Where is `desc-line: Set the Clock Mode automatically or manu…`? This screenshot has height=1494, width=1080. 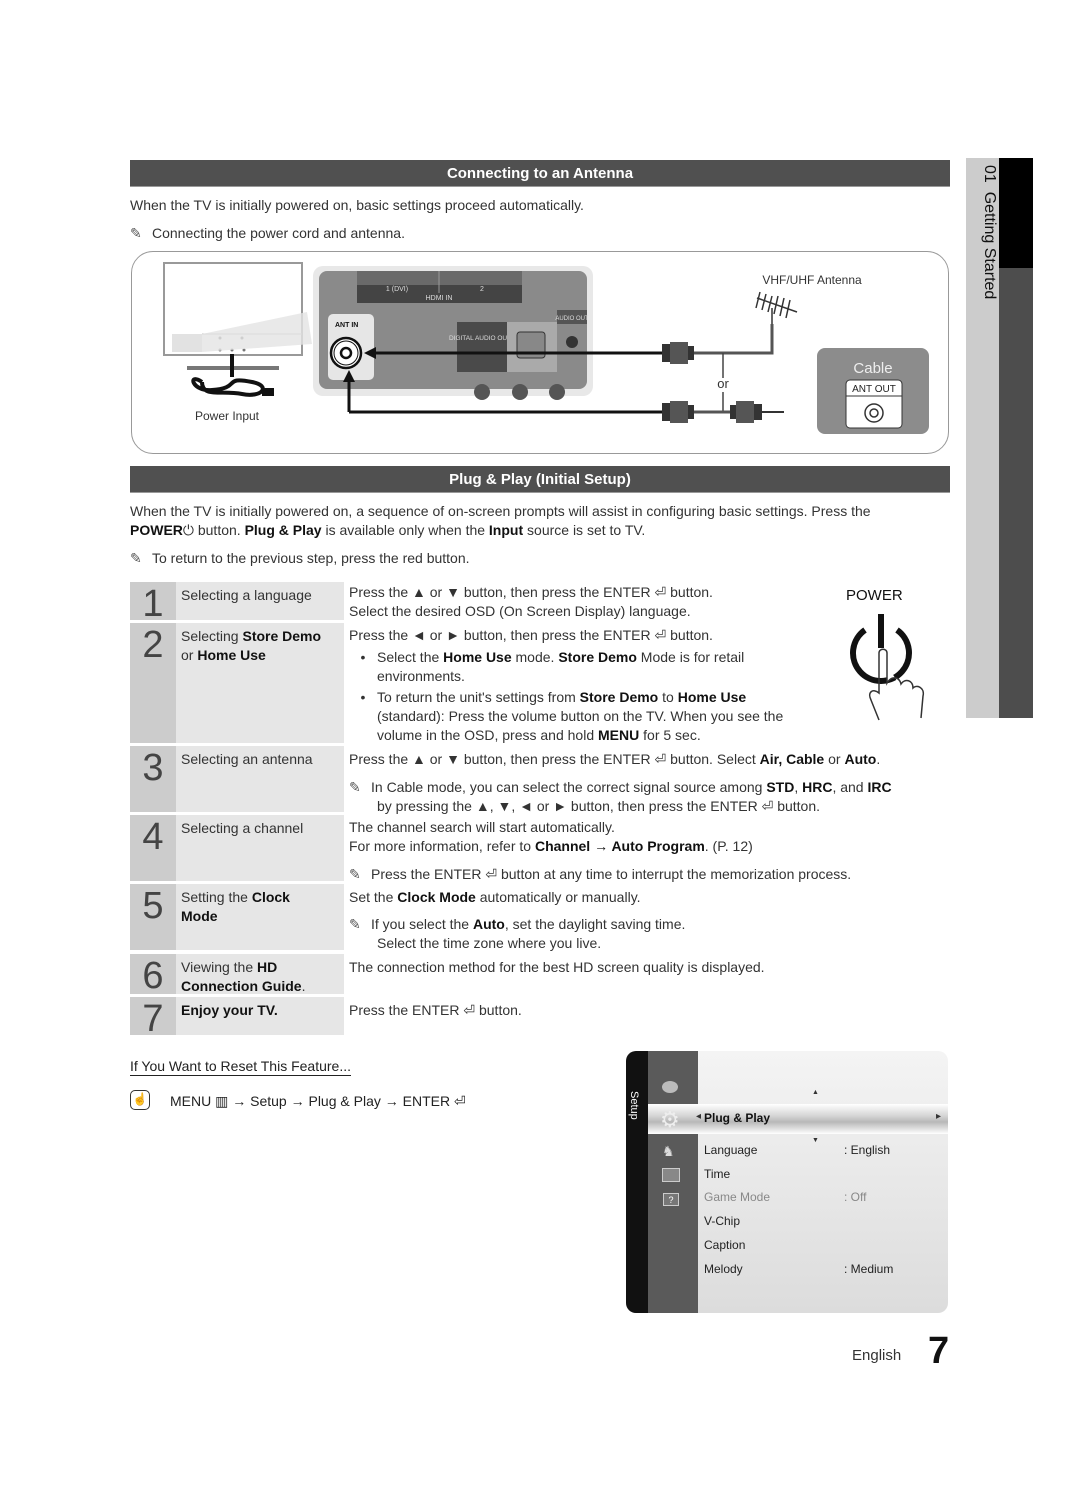 desc-line: Set the Clock Mode automatically or manu… is located at coordinates (517, 897).